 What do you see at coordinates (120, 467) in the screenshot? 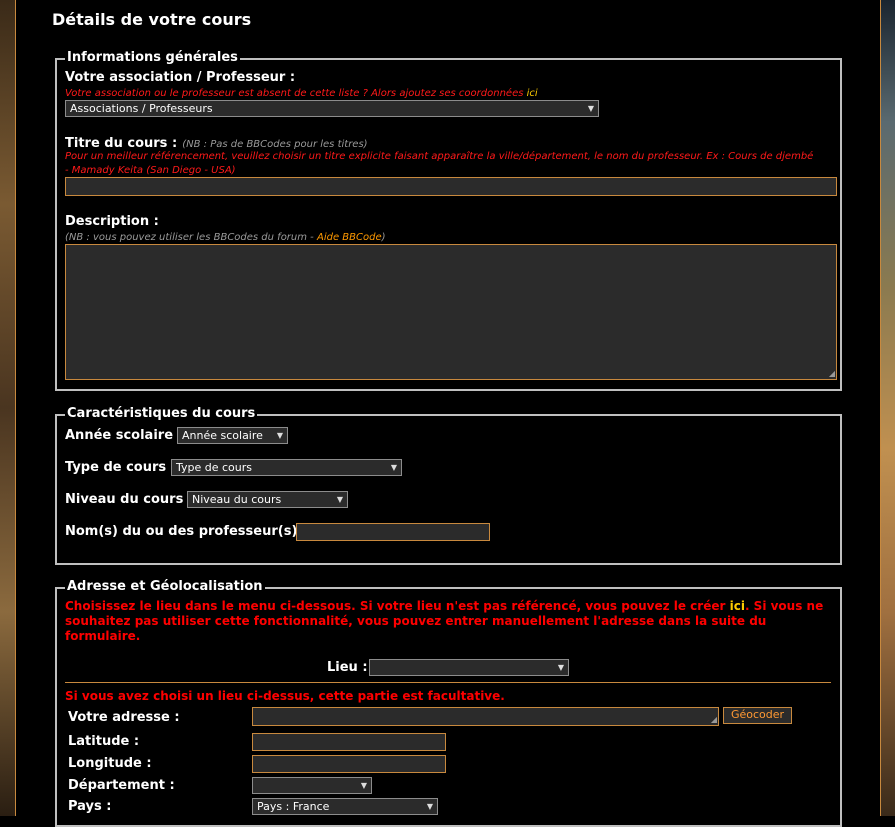
I see `type-label: Type de cours :` at bounding box center [120, 467].